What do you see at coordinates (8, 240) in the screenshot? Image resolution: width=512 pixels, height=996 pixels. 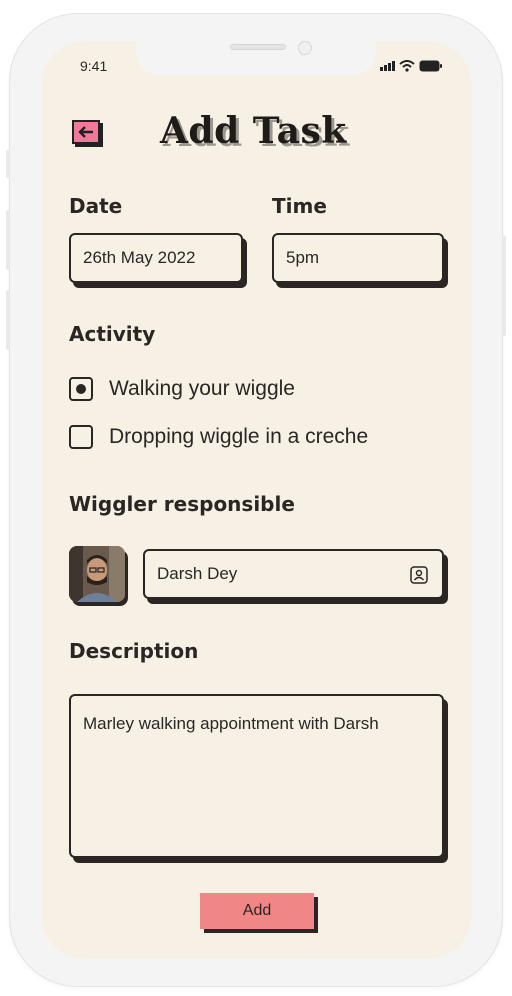 I see `volume-up-button` at bounding box center [8, 240].